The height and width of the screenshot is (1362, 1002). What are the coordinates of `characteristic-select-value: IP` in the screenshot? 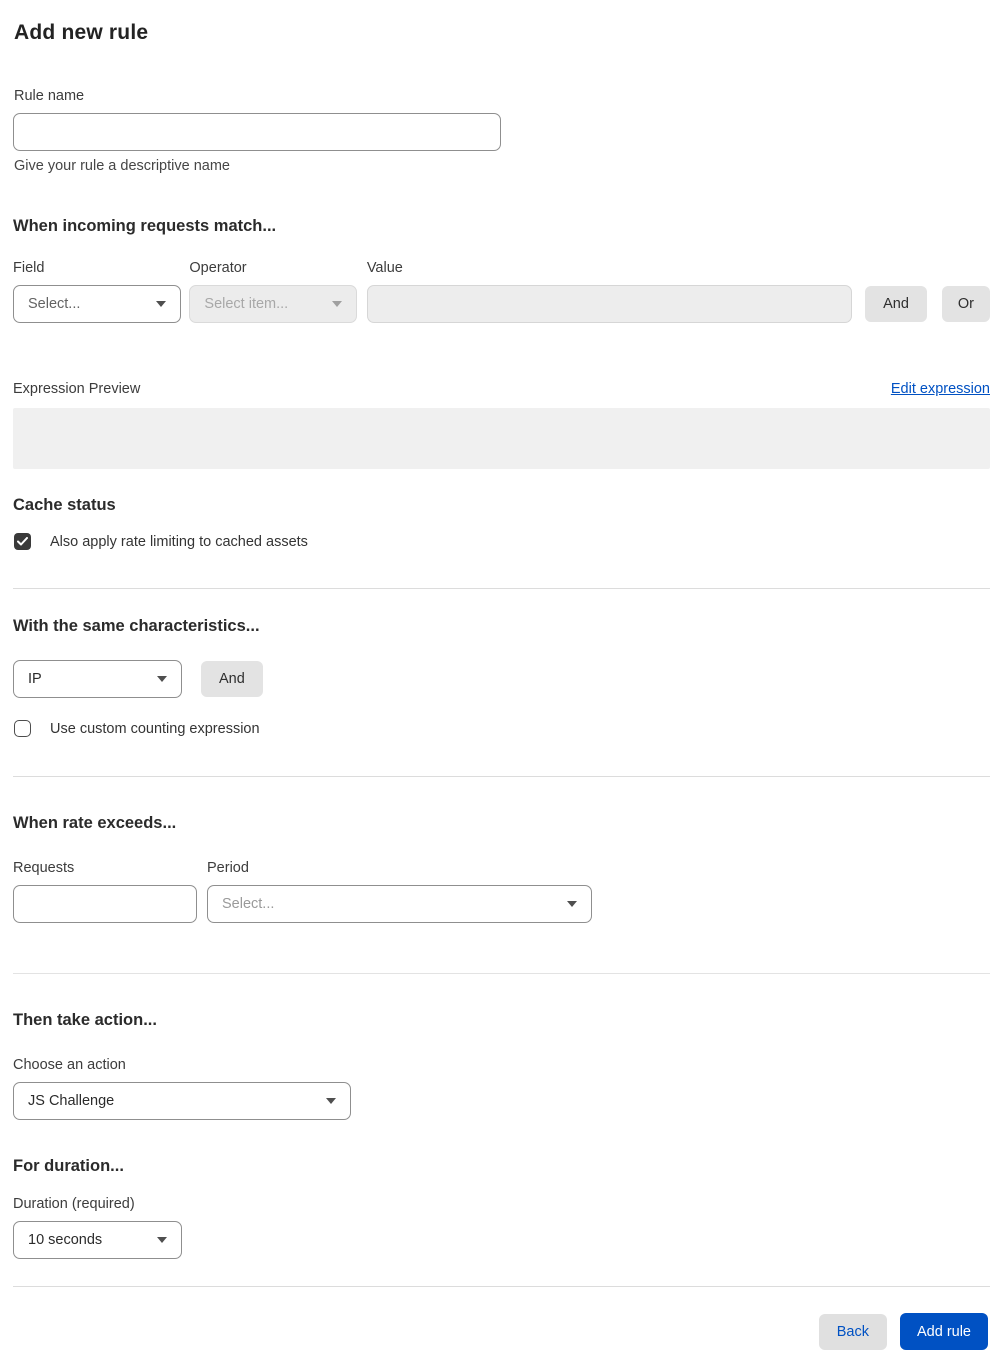 It's located at (35, 679).